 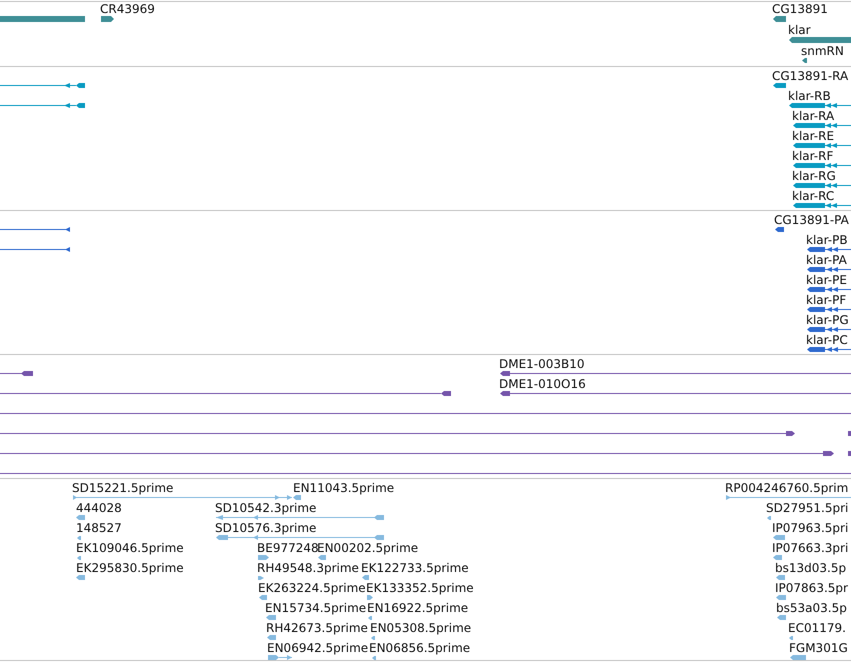 I want to click on feature-label: CG13891, so click(x=800, y=9).